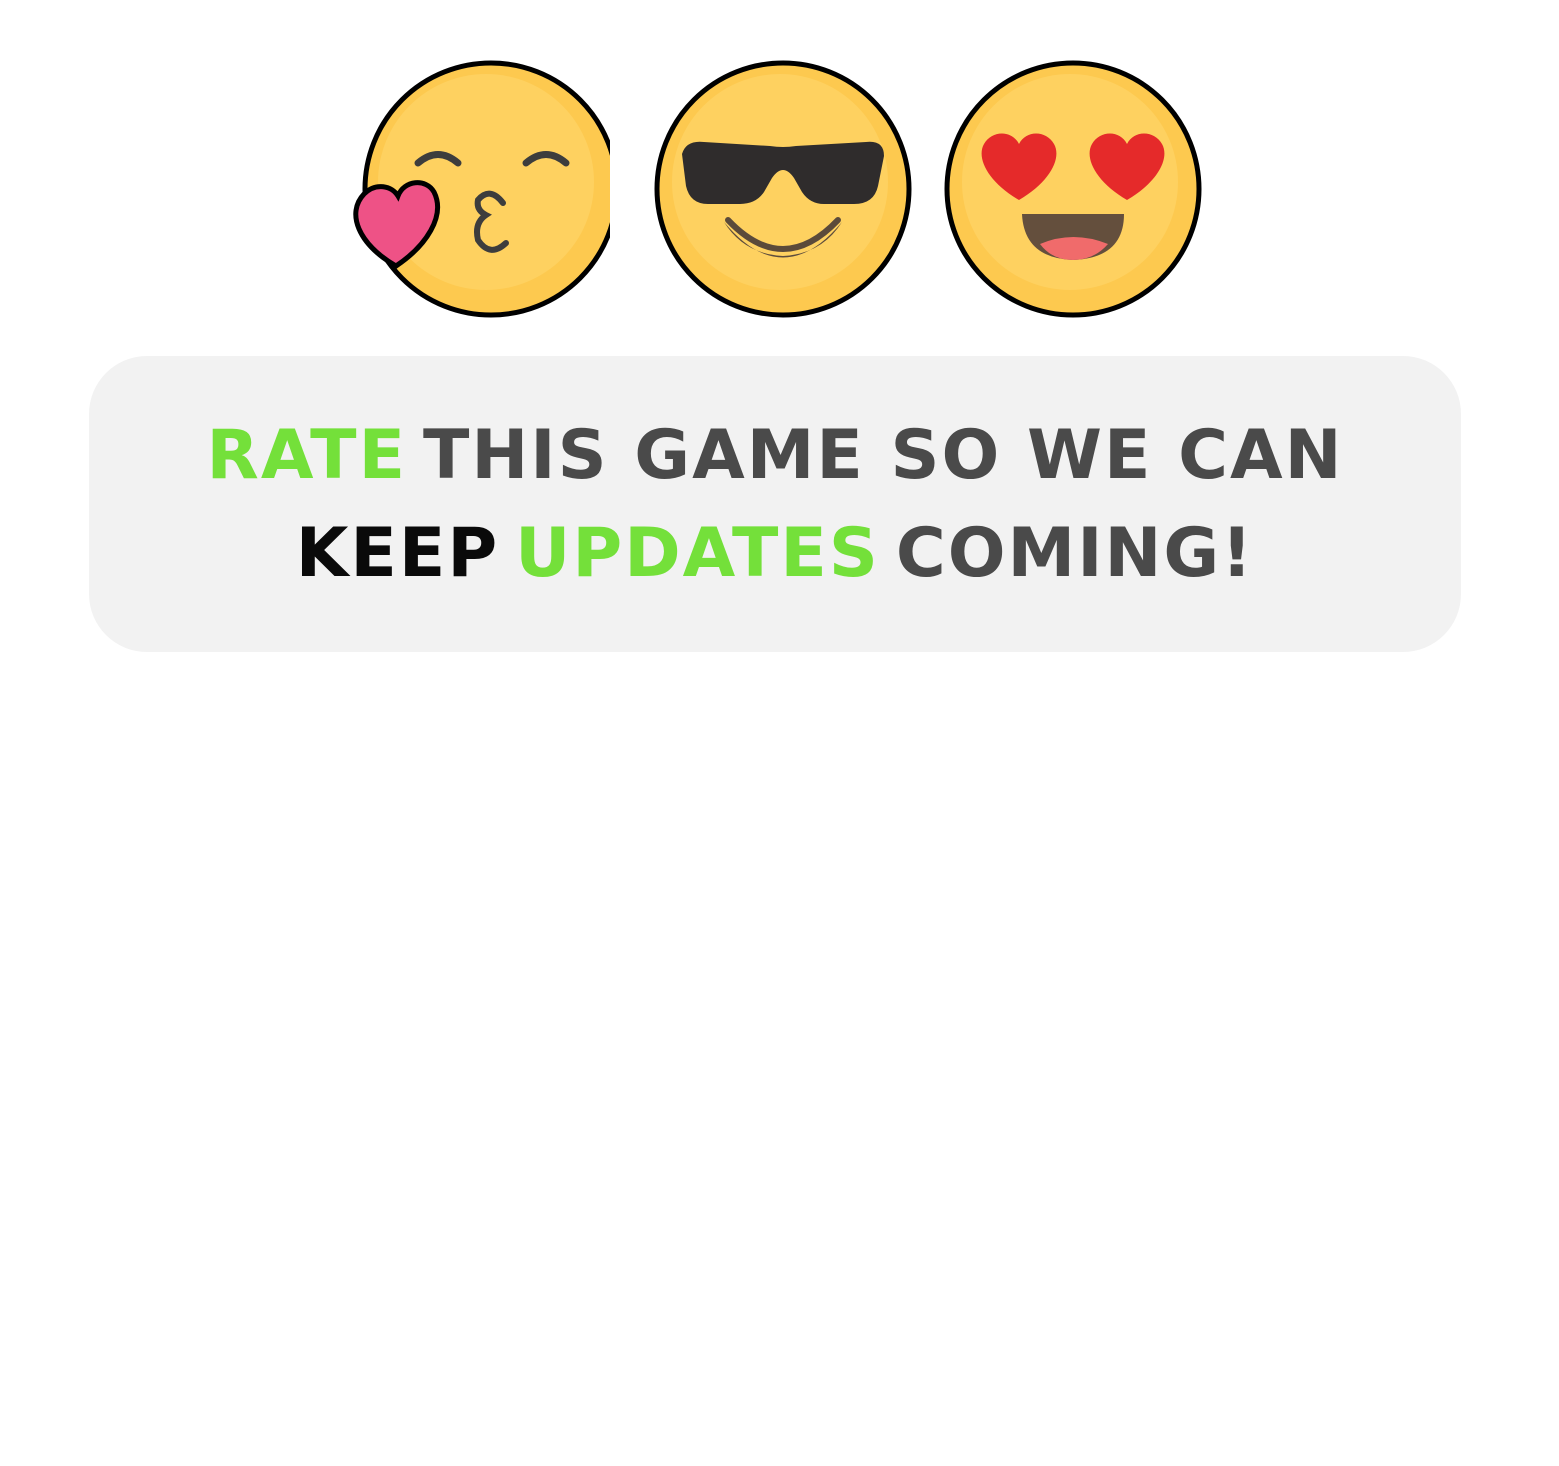 The height and width of the screenshot is (1466, 1559). What do you see at coordinates (1075, 553) in the screenshot?
I see `banner-text-coming: COMING!` at bounding box center [1075, 553].